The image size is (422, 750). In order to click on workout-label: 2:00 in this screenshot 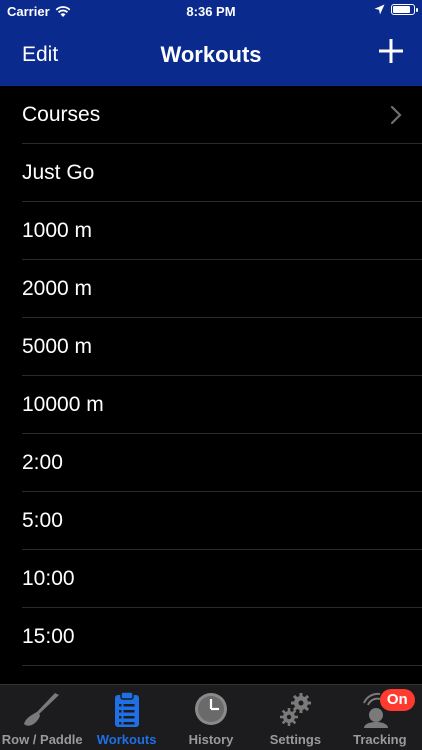, I will do `click(42, 462)`.